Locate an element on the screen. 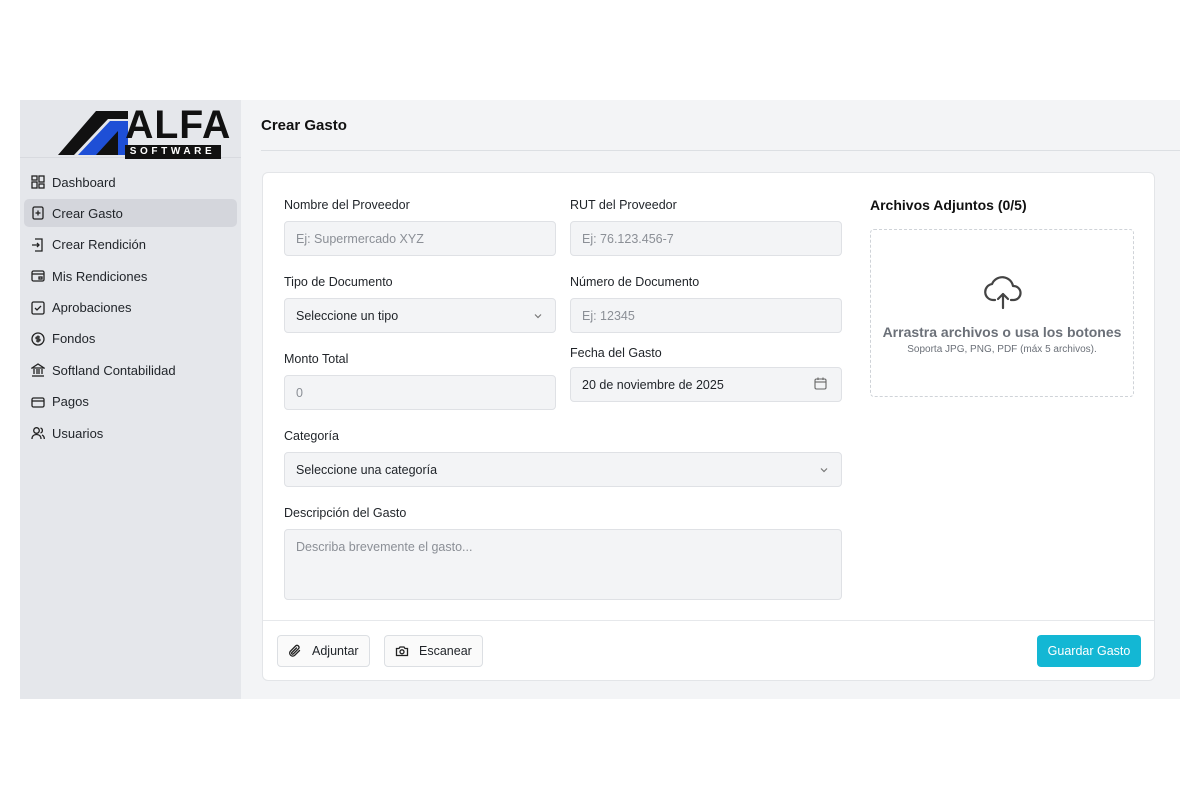  file-plus-icon is located at coordinates (38, 213).